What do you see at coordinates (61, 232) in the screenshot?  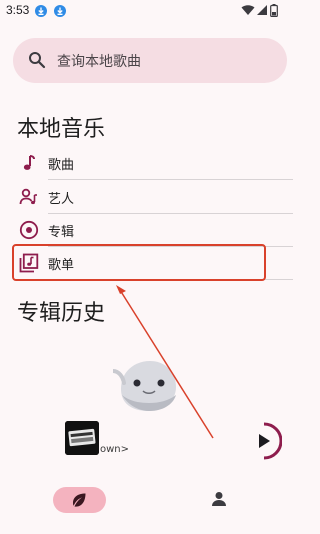 I see `list-item-label: 专辑` at bounding box center [61, 232].